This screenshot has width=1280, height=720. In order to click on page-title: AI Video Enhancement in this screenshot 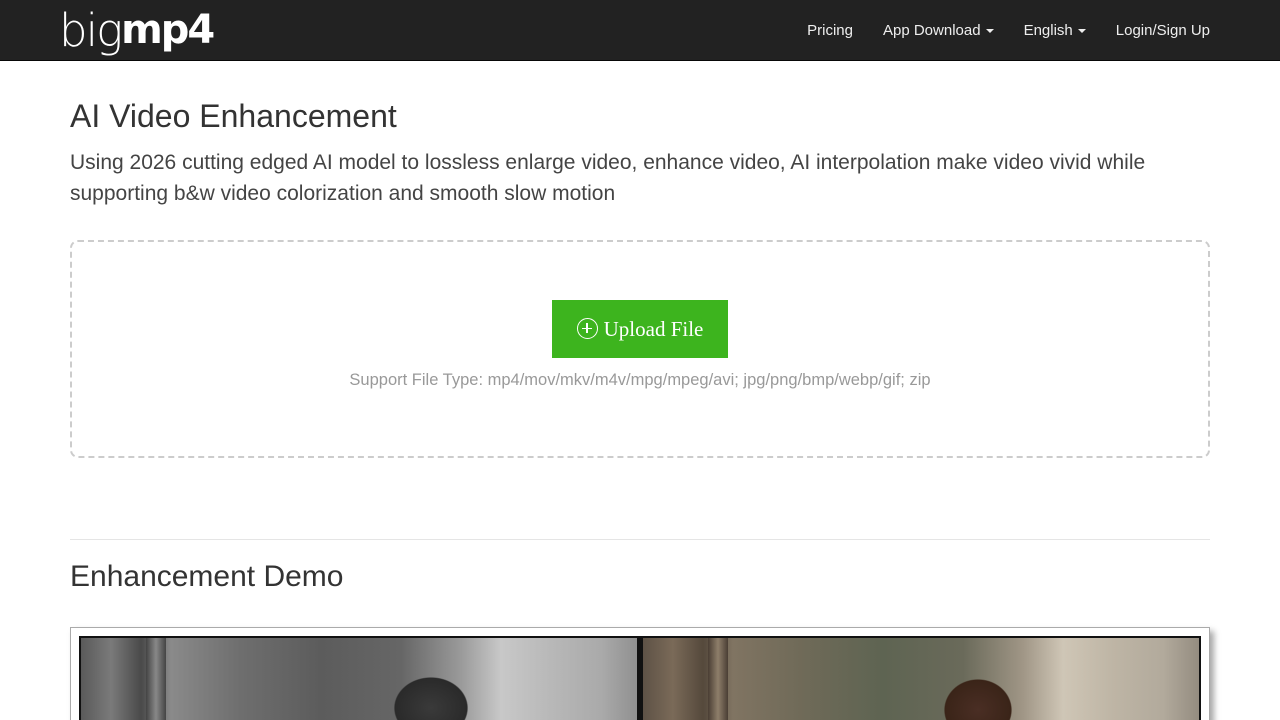, I will do `click(233, 116)`.